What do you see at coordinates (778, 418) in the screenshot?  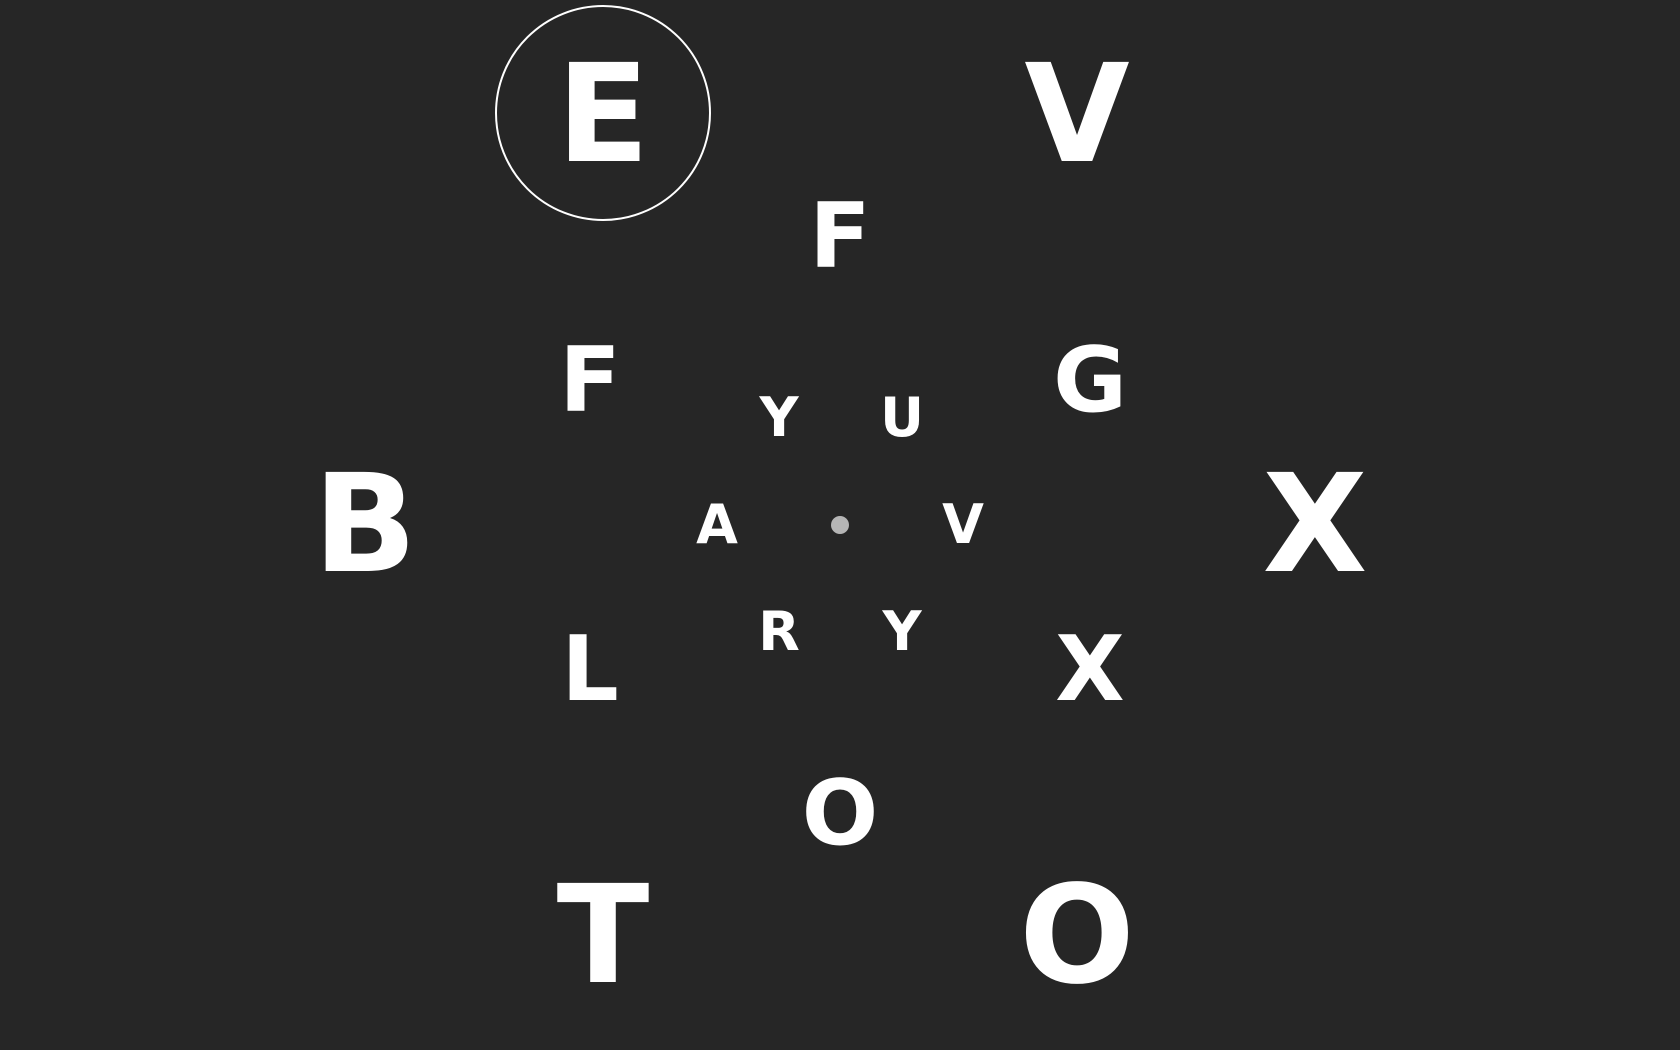 I see `inner-letter-upper-left: Y` at bounding box center [778, 418].